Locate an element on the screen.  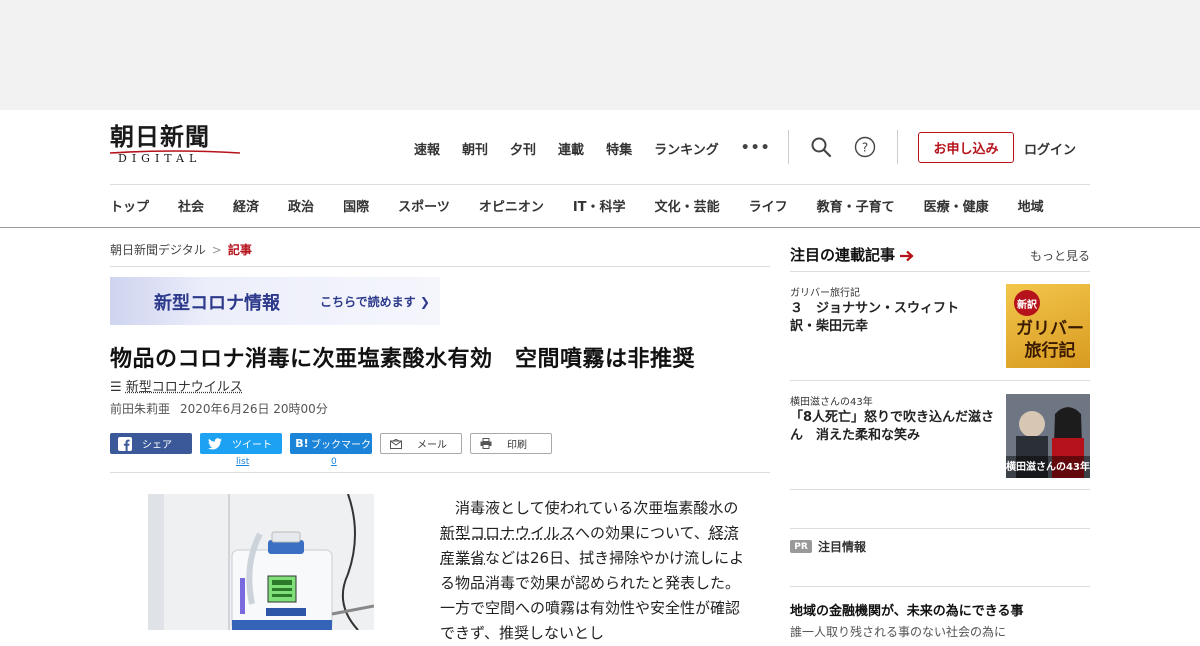
byline: 前田朱莉亜 2020年6月26日 20時00分 is located at coordinates (219, 408).